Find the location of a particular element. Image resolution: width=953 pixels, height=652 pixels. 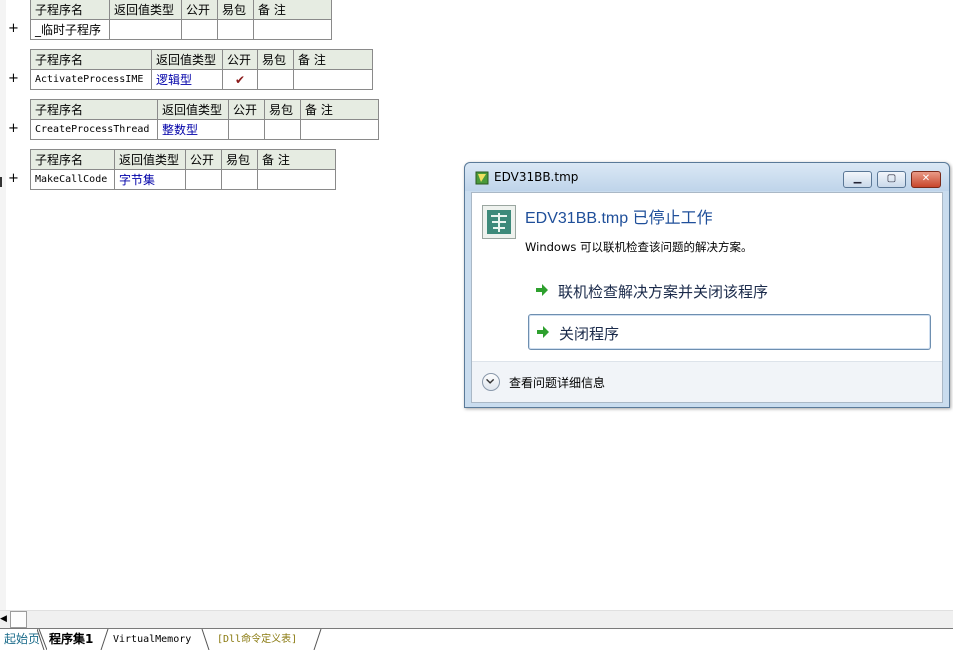

scroll-left-icon: ◀ is located at coordinates (5, 619).